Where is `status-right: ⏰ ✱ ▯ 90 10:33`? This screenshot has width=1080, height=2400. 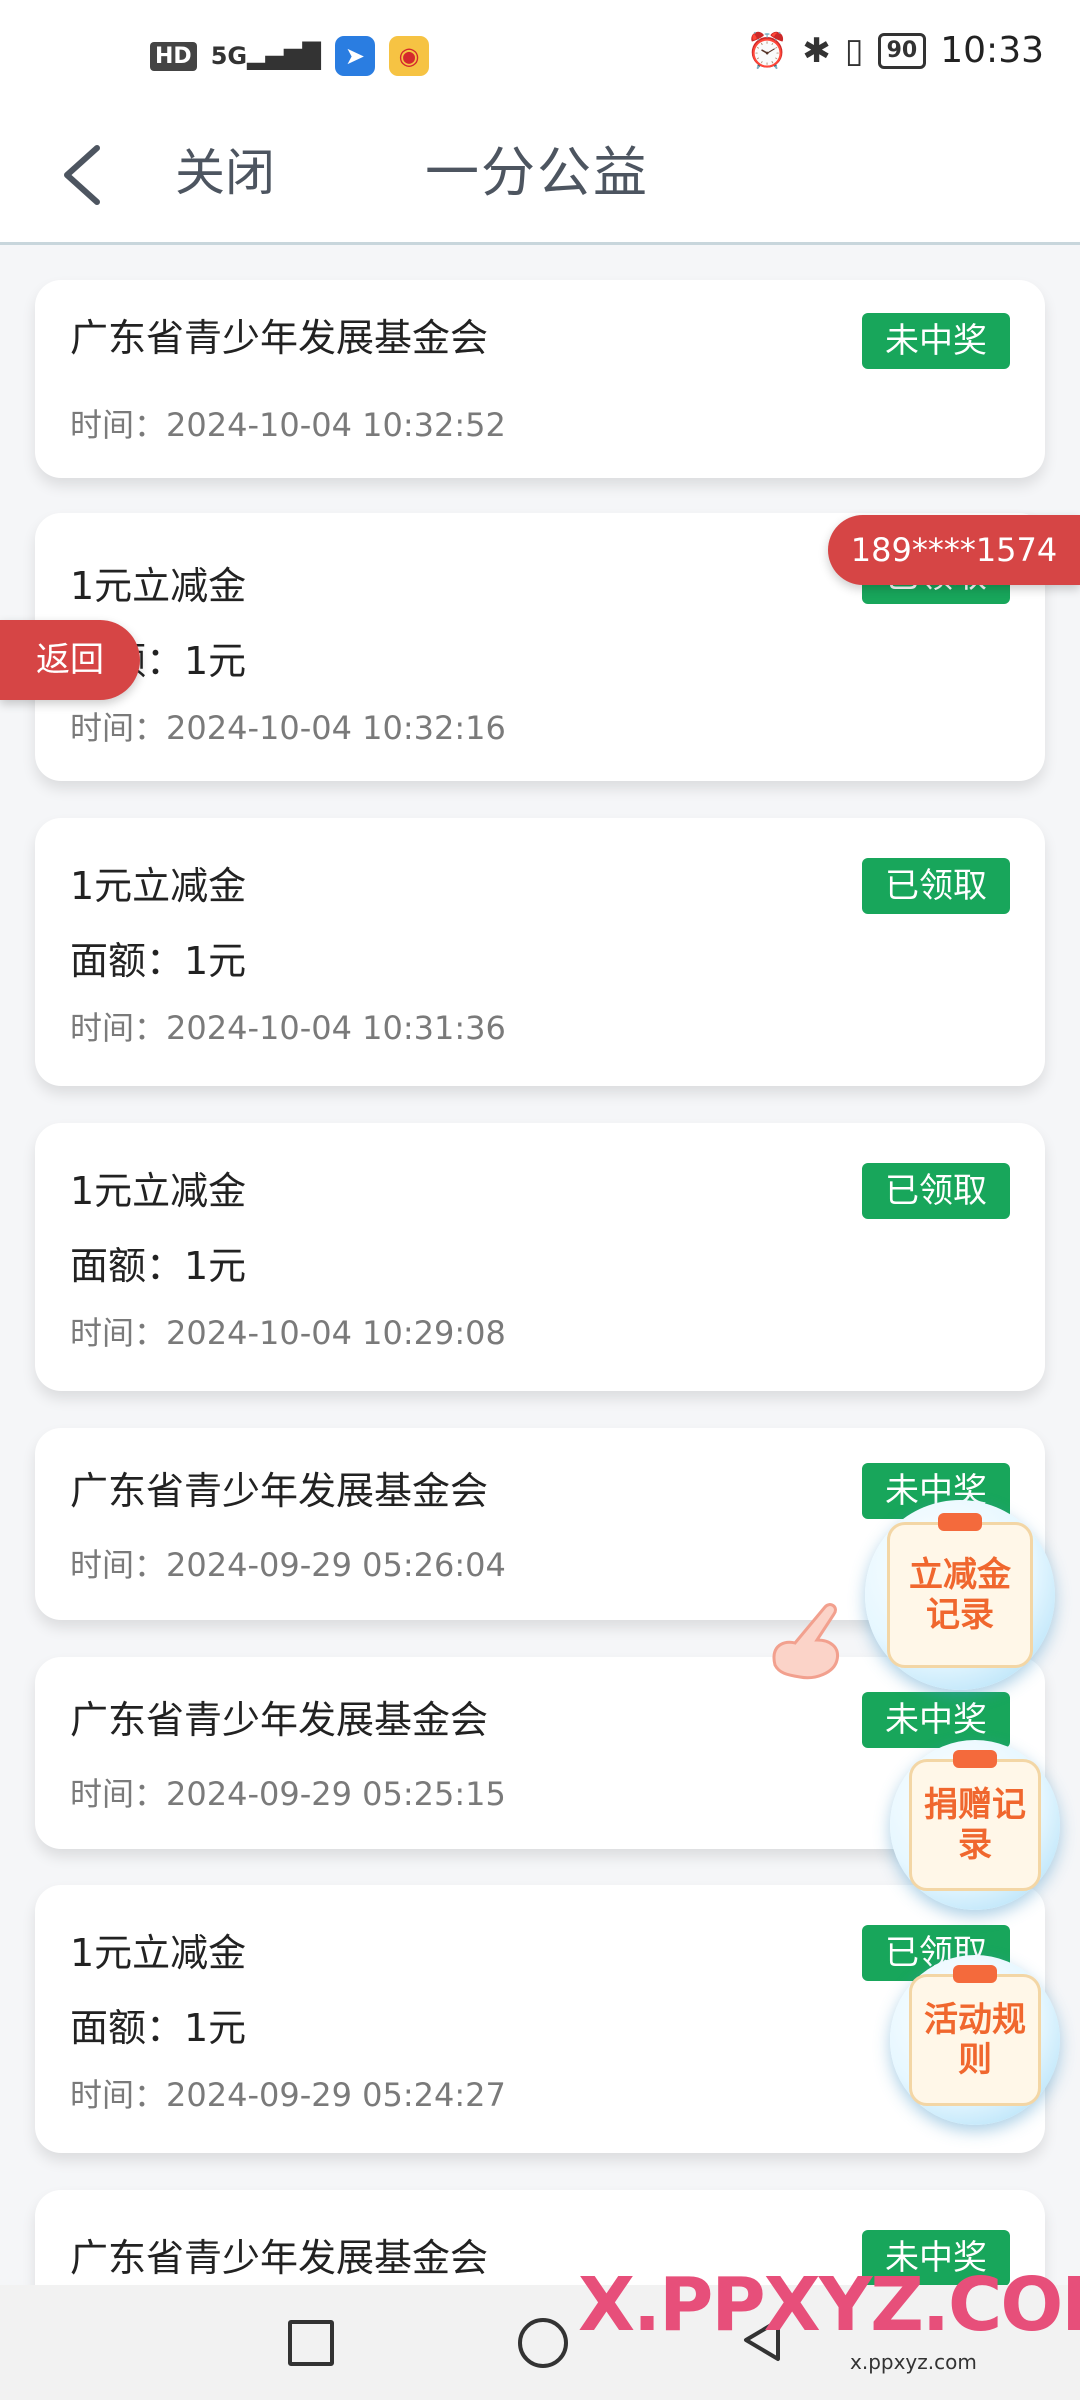
status-right: ⏰ ✱ ▯ 90 10:33 is located at coordinates (895, 50).